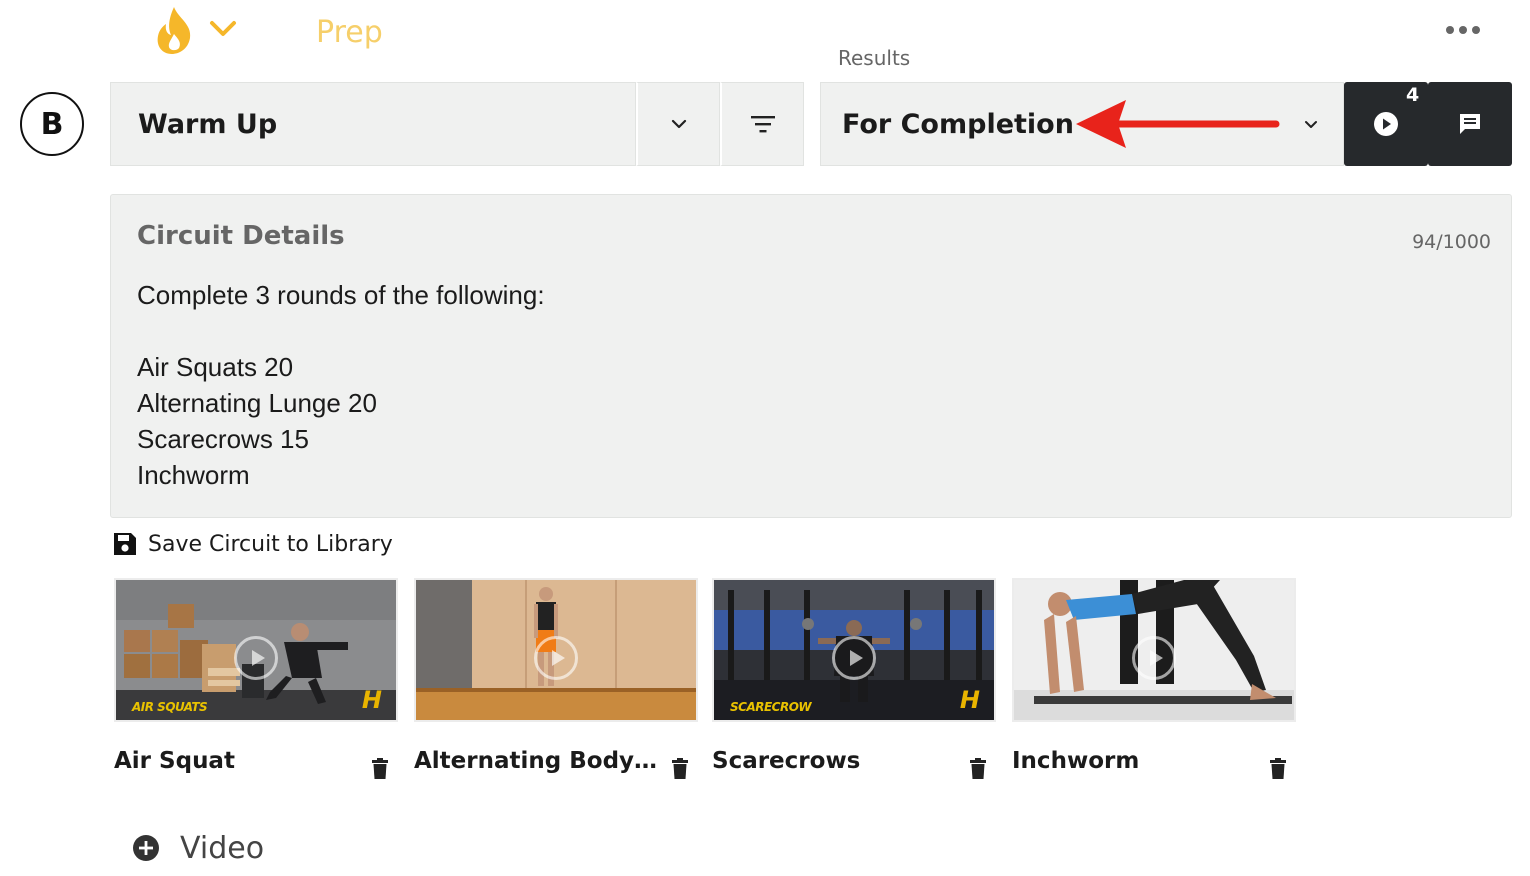  What do you see at coordinates (174, 30) in the screenshot?
I see `flame-icon` at bounding box center [174, 30].